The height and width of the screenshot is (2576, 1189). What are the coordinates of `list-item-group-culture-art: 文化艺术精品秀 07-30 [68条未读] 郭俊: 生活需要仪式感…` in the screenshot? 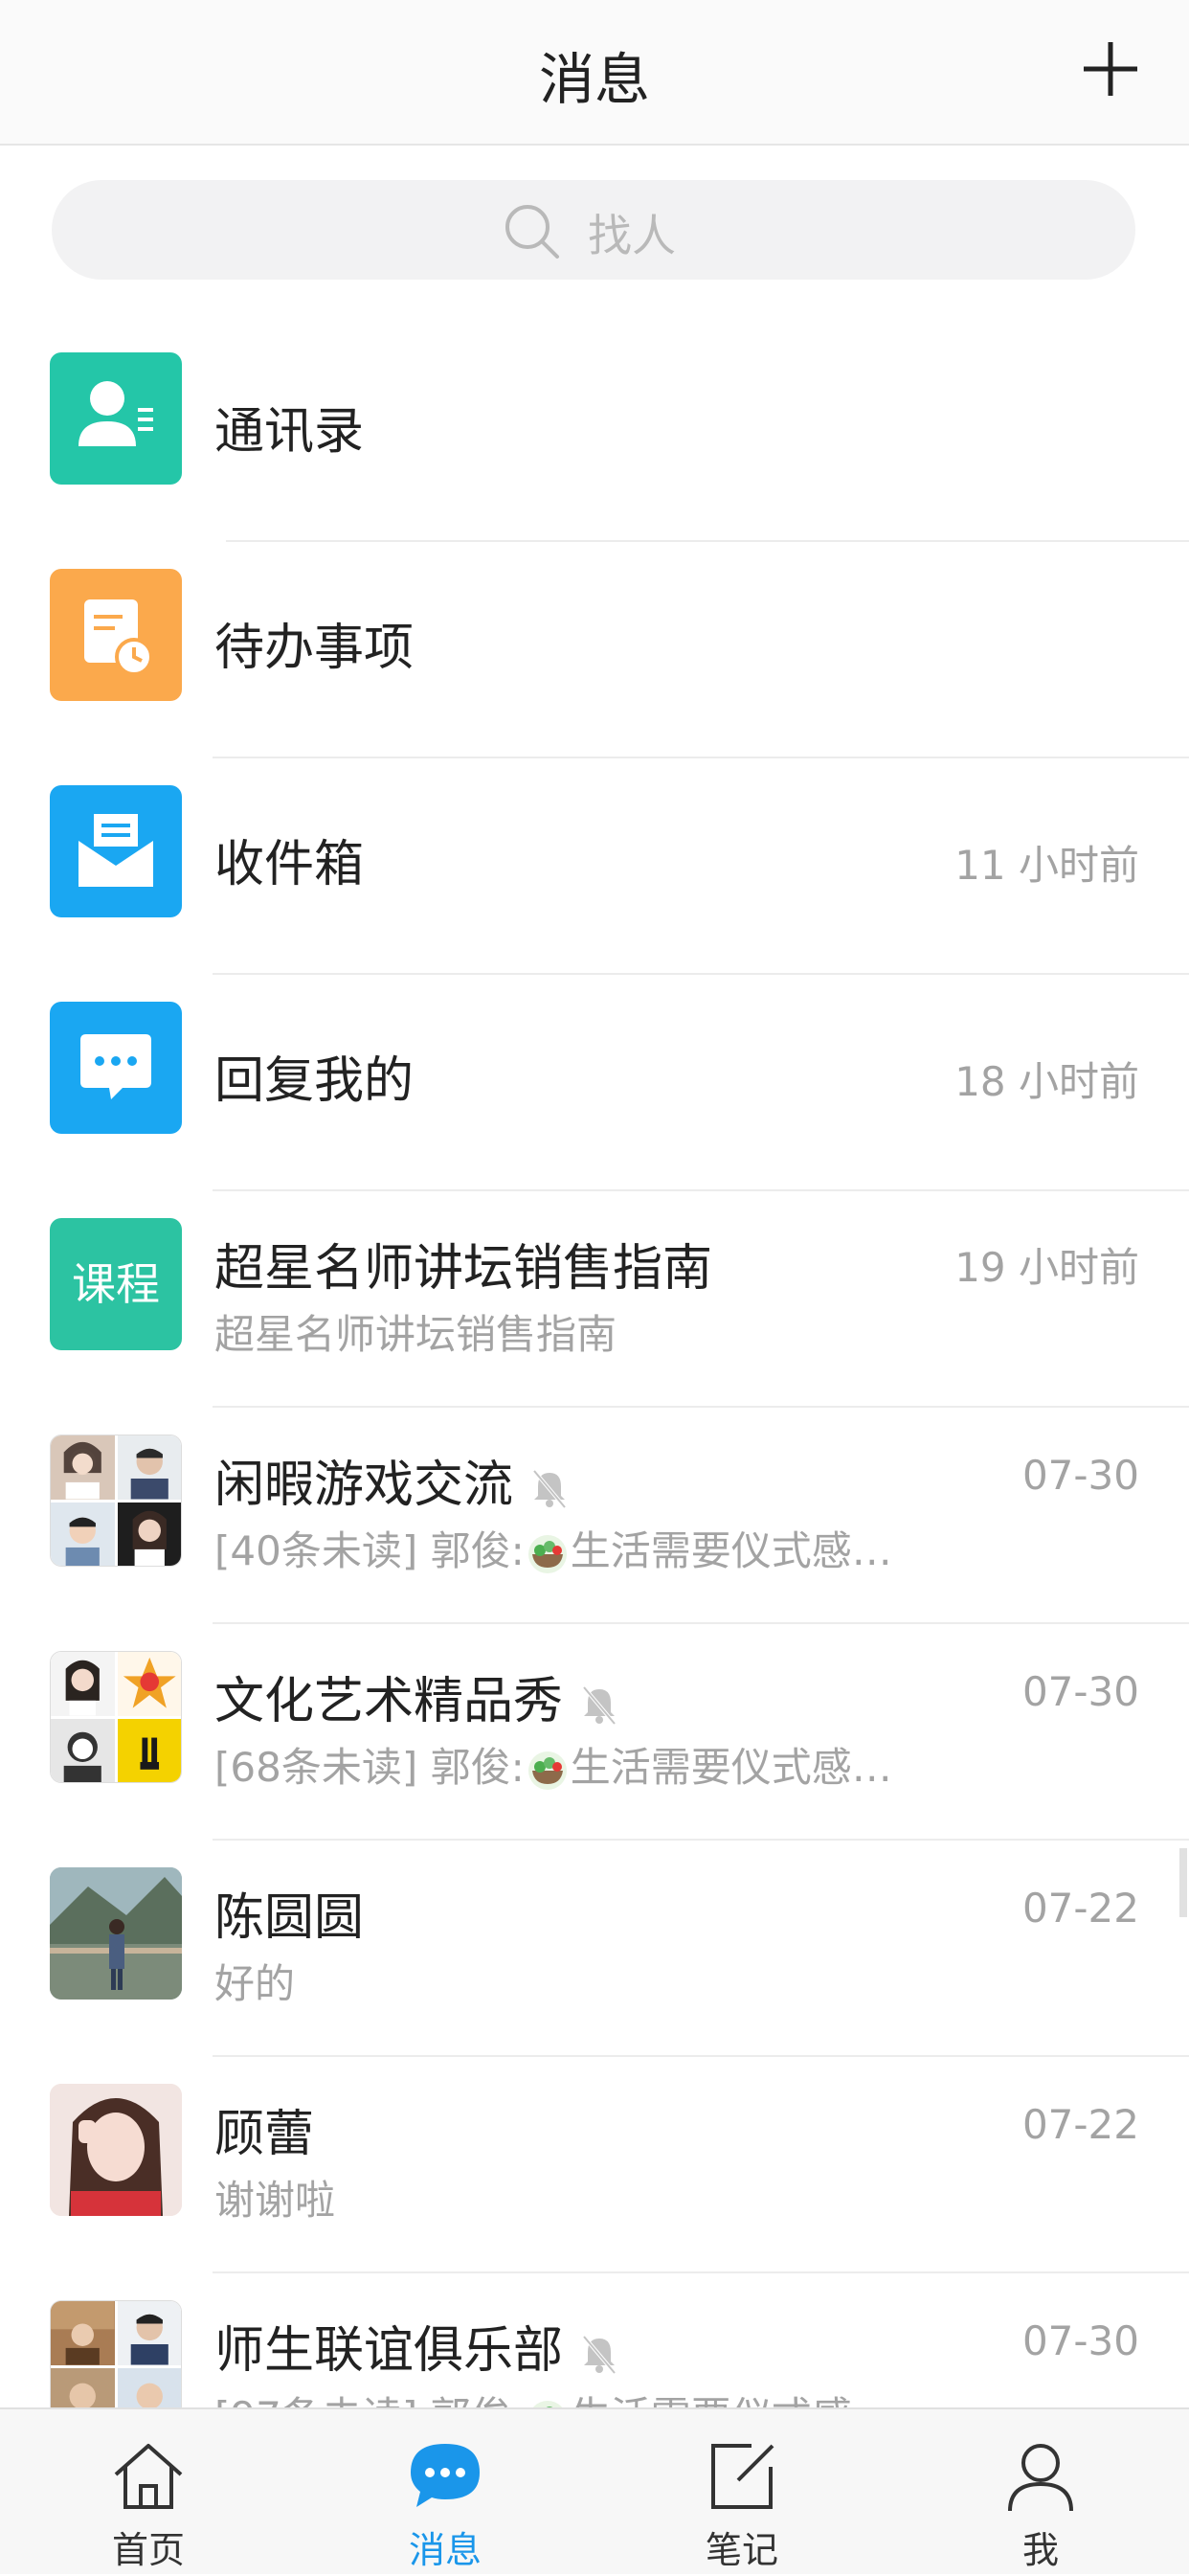 It's located at (594, 1732).